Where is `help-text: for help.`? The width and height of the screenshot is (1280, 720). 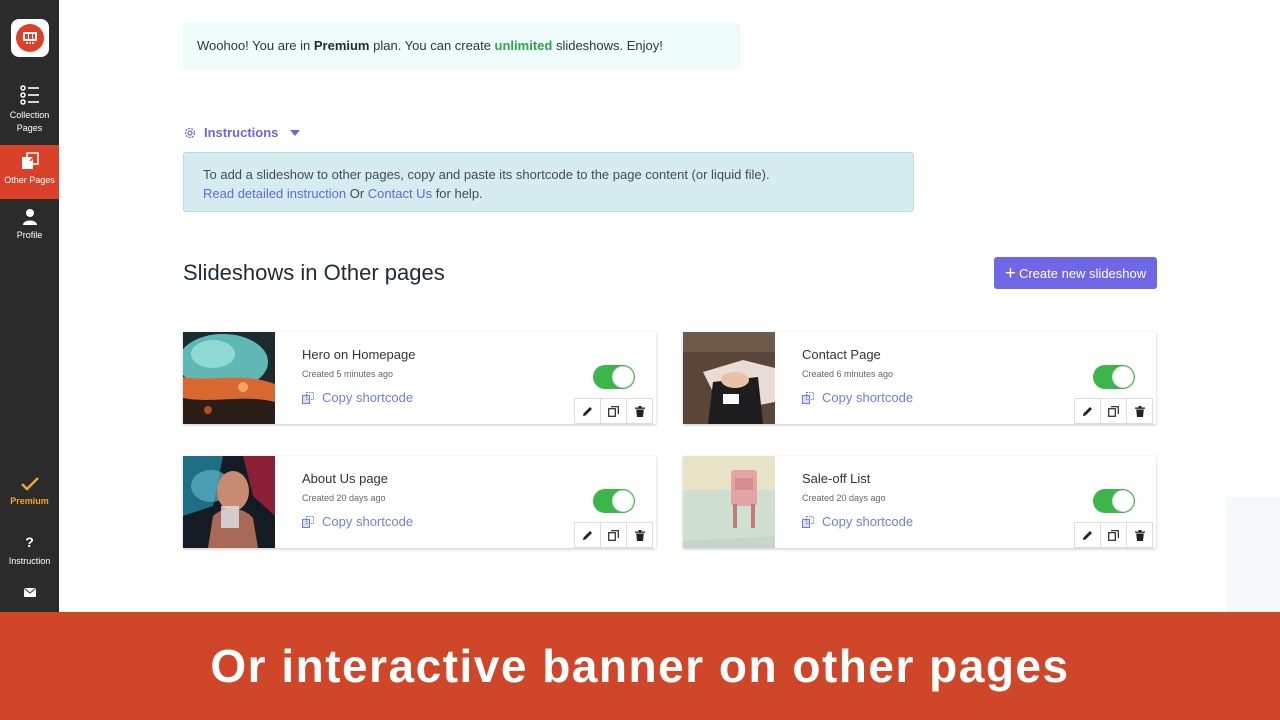 help-text: for help. is located at coordinates (457, 193).